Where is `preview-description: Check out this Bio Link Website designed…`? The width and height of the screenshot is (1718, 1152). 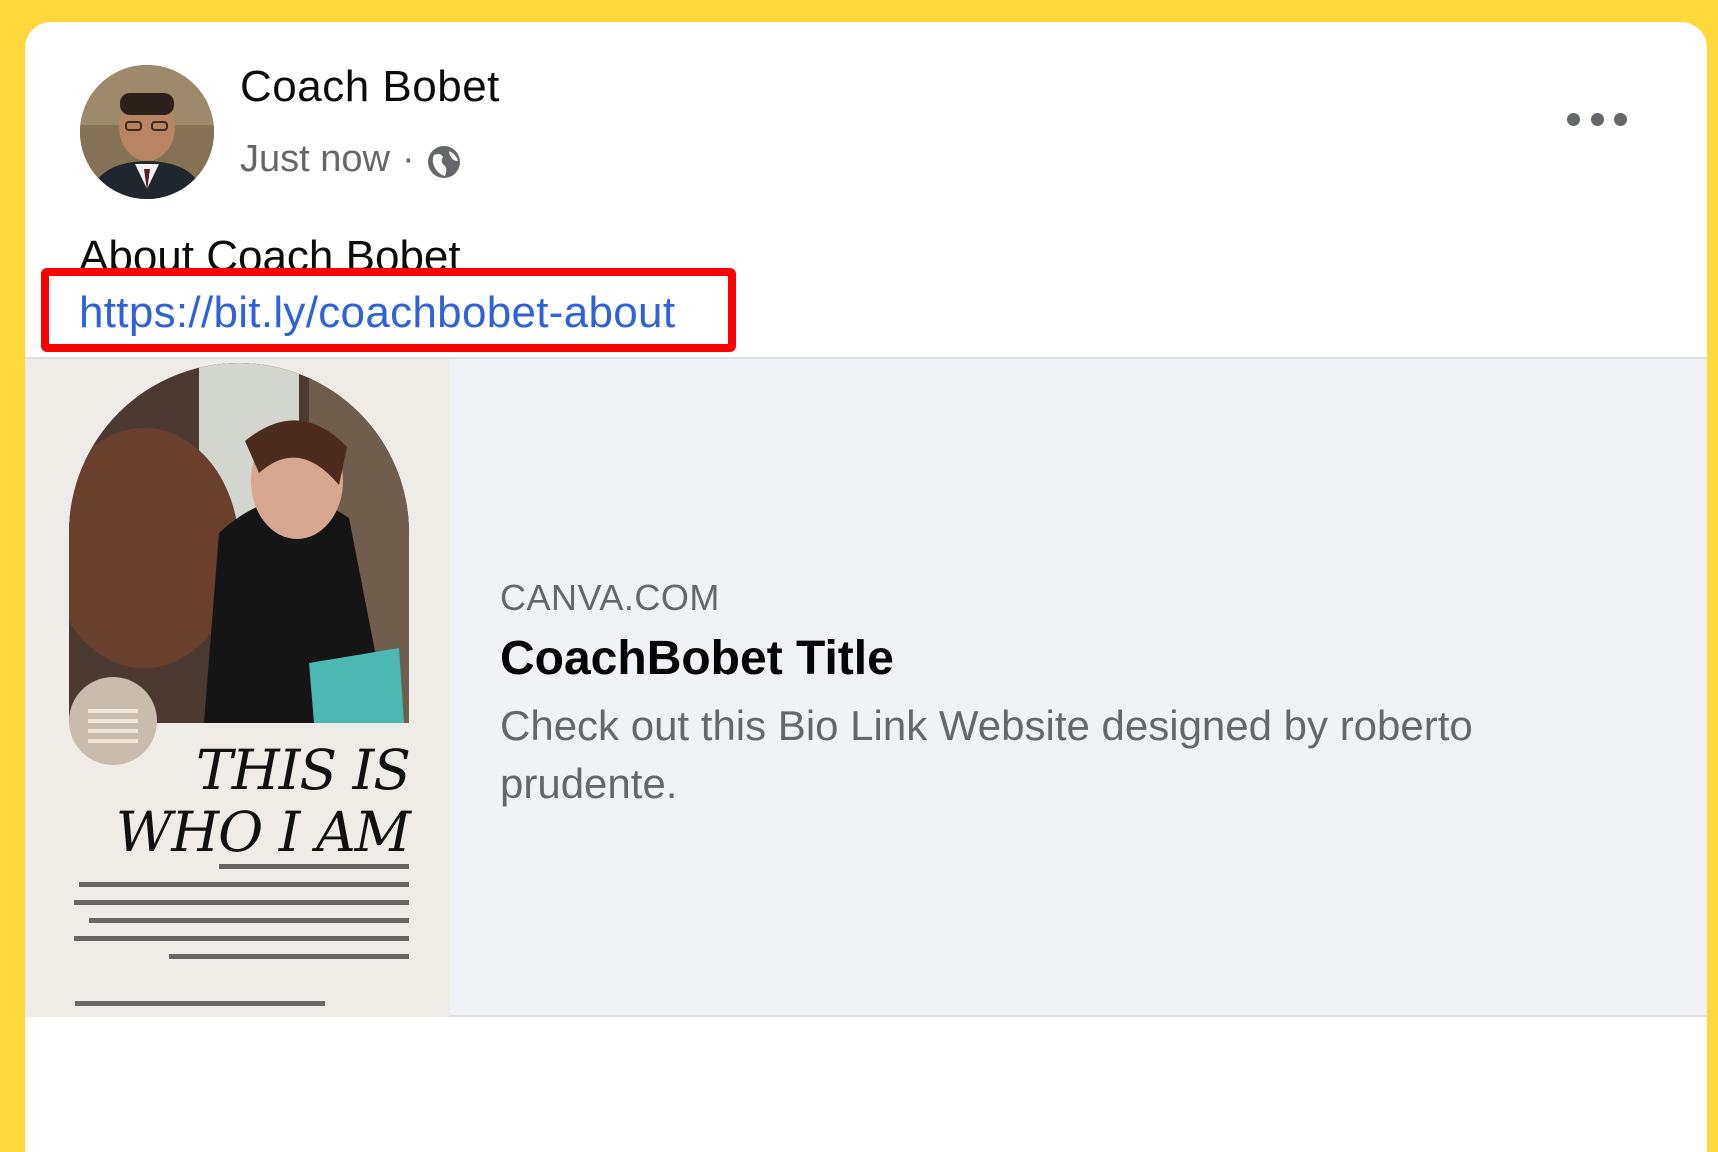
preview-description: Check out this Bio Link Website designed… is located at coordinates (986, 754).